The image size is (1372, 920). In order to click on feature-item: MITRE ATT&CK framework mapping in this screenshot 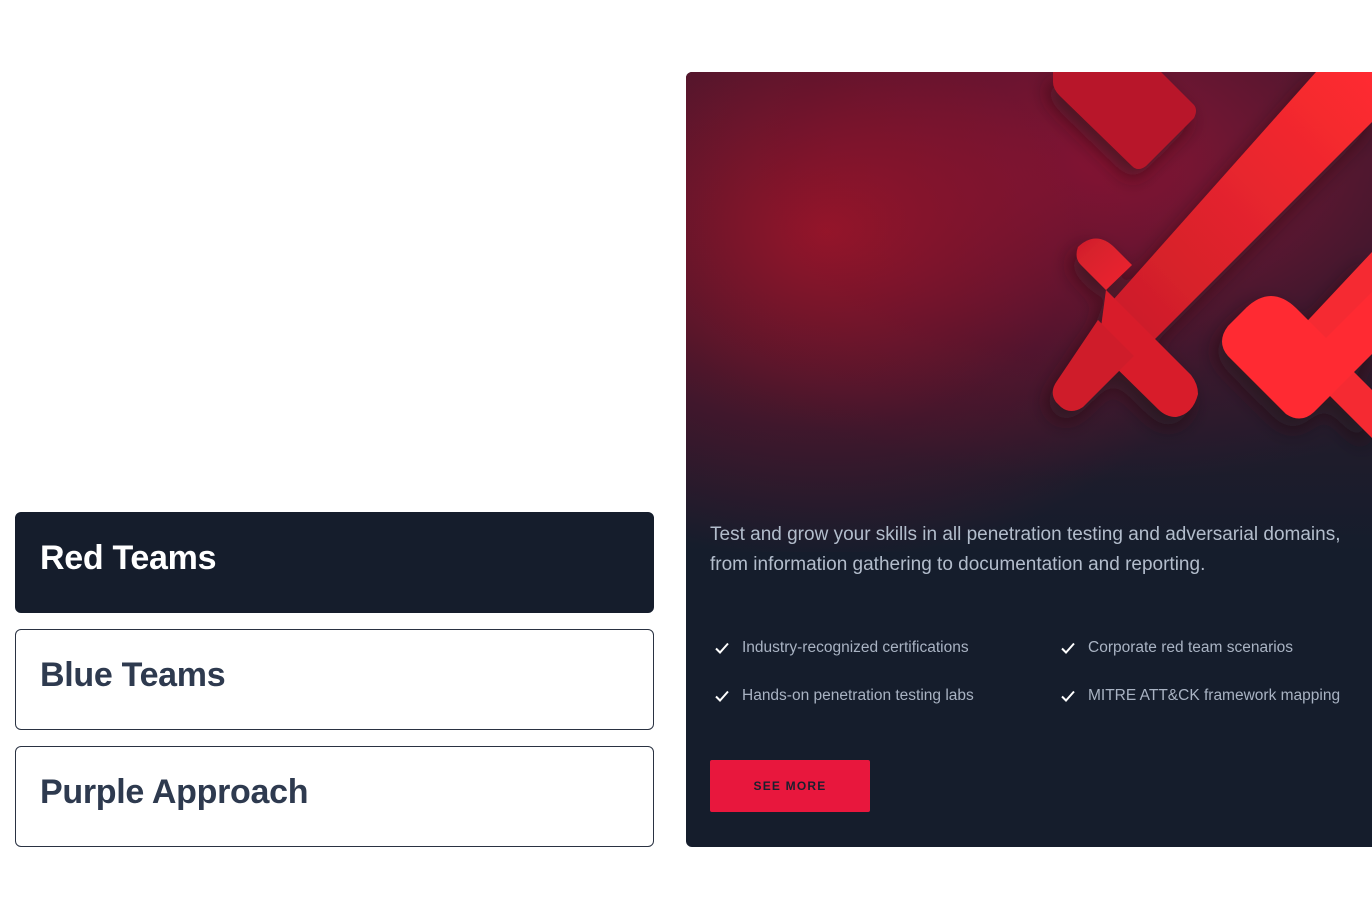, I will do `click(1200, 696)`.